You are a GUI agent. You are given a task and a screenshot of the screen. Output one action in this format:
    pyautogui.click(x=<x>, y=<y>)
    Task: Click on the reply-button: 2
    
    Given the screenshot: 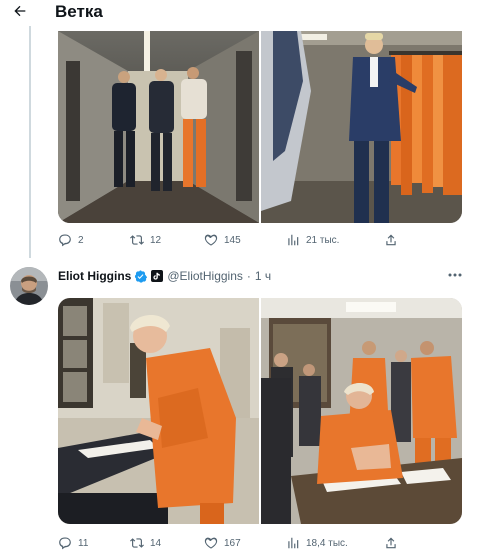 What is the action you would take?
    pyautogui.click(x=71, y=240)
    